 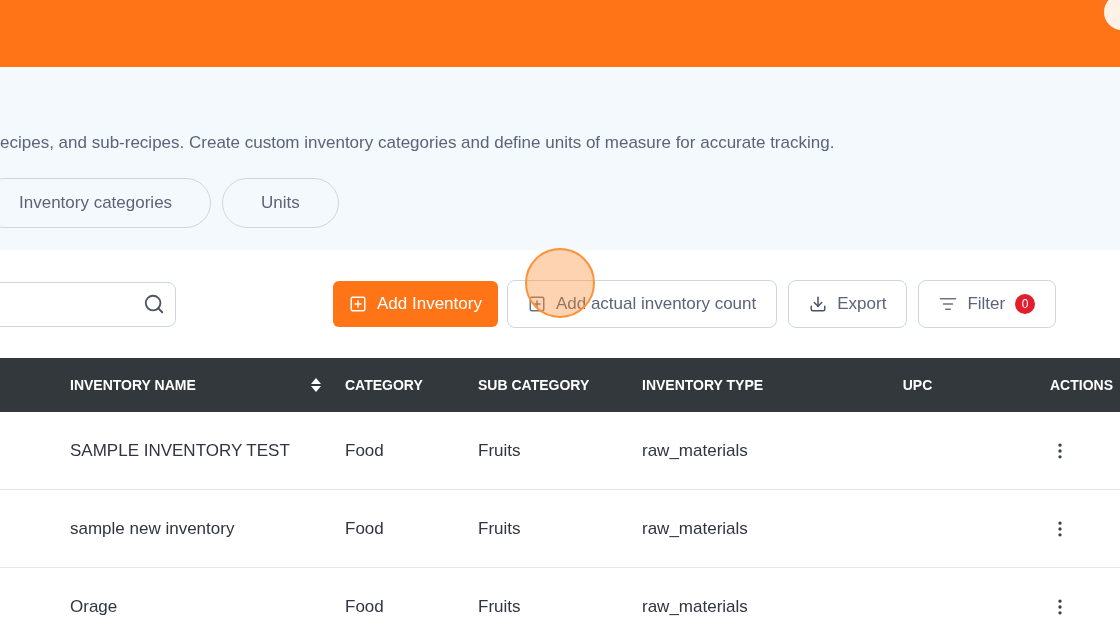 What do you see at coordinates (703, 385) in the screenshot?
I see `column-header: INVENTORY TYPE` at bounding box center [703, 385].